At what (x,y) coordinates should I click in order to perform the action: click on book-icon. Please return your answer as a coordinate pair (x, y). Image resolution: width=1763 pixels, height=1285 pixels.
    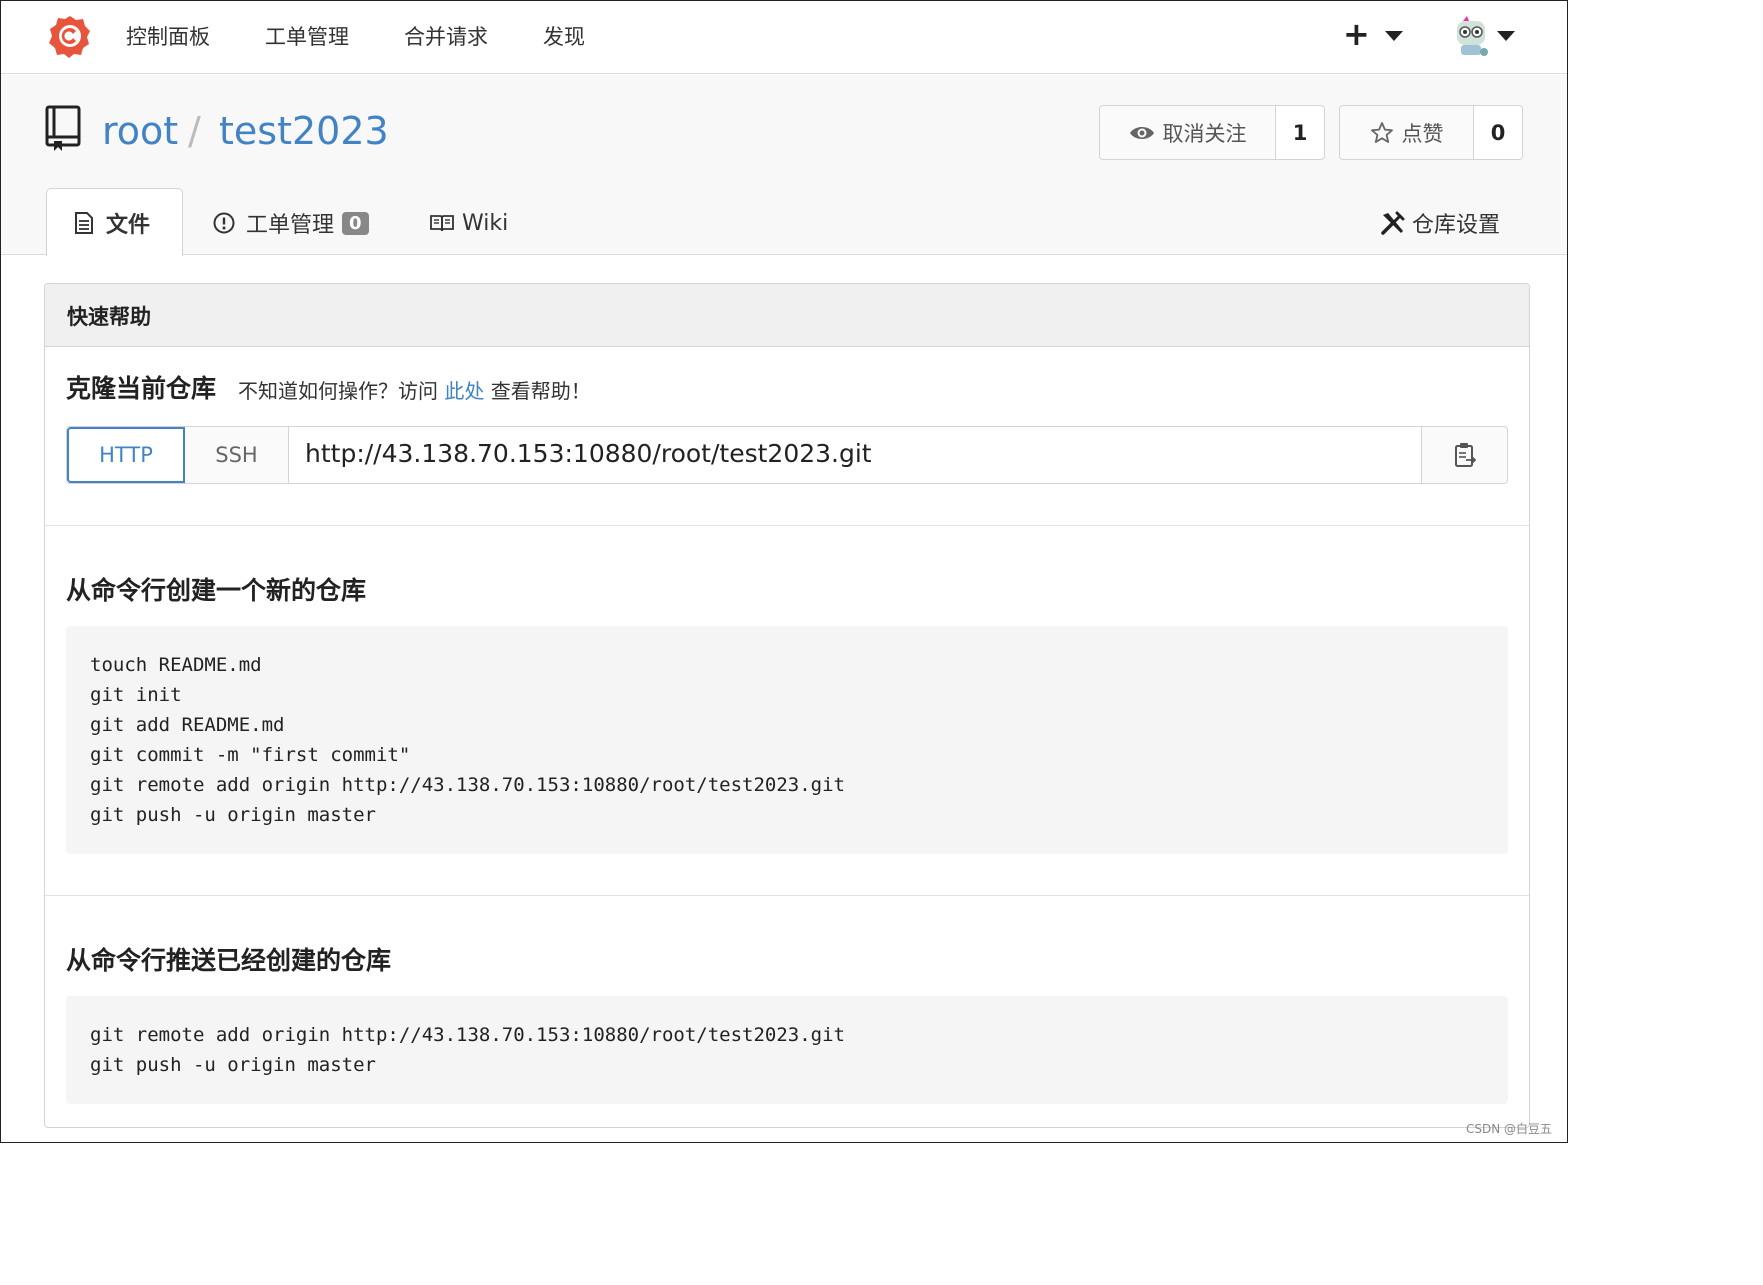
    Looking at the image, I should click on (442, 223).